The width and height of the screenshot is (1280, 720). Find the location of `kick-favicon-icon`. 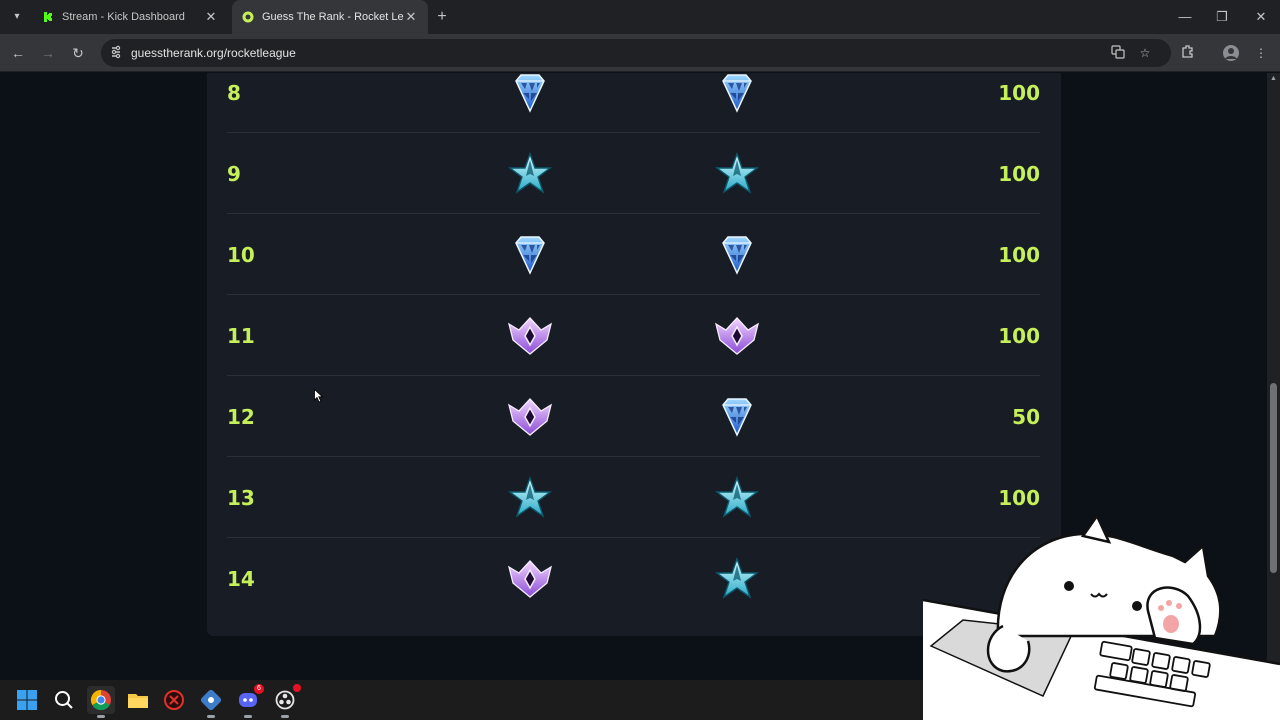

kick-favicon-icon is located at coordinates (48, 17).